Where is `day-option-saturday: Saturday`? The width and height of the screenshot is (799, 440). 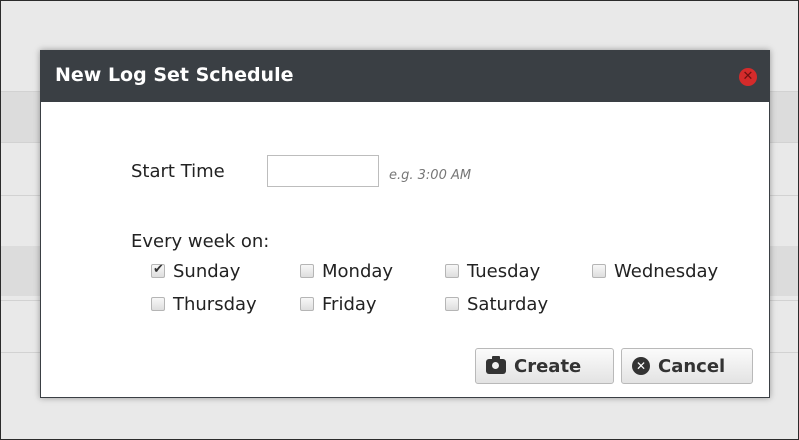 day-option-saturday: Saturday is located at coordinates (496, 304).